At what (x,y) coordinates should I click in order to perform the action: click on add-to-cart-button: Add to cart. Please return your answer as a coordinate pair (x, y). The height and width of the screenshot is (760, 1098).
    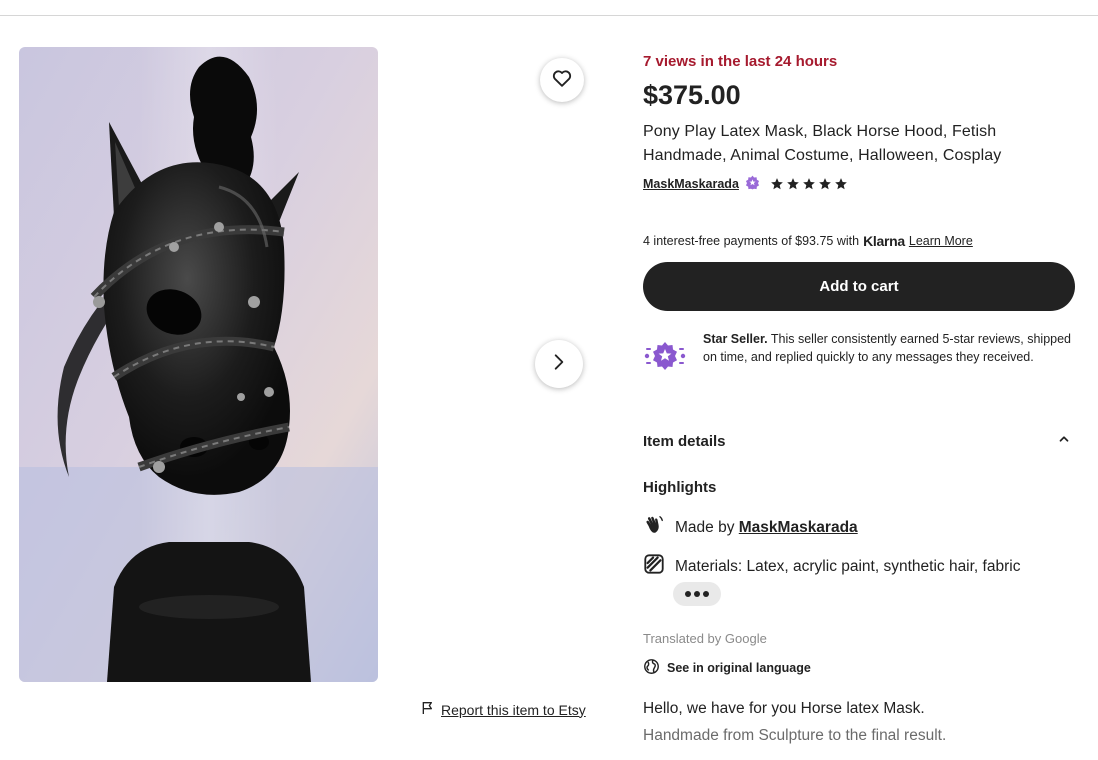
    Looking at the image, I should click on (859, 286).